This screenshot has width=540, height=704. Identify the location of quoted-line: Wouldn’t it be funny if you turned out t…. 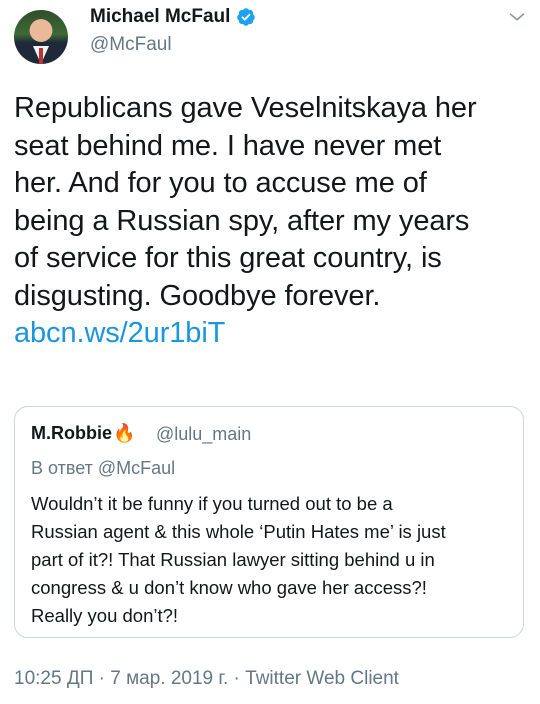
(212, 503).